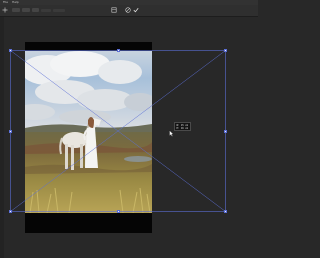 This screenshot has height=258, width=320. Describe the element at coordinates (59, 10) in the screenshot. I see `height-field` at that location.